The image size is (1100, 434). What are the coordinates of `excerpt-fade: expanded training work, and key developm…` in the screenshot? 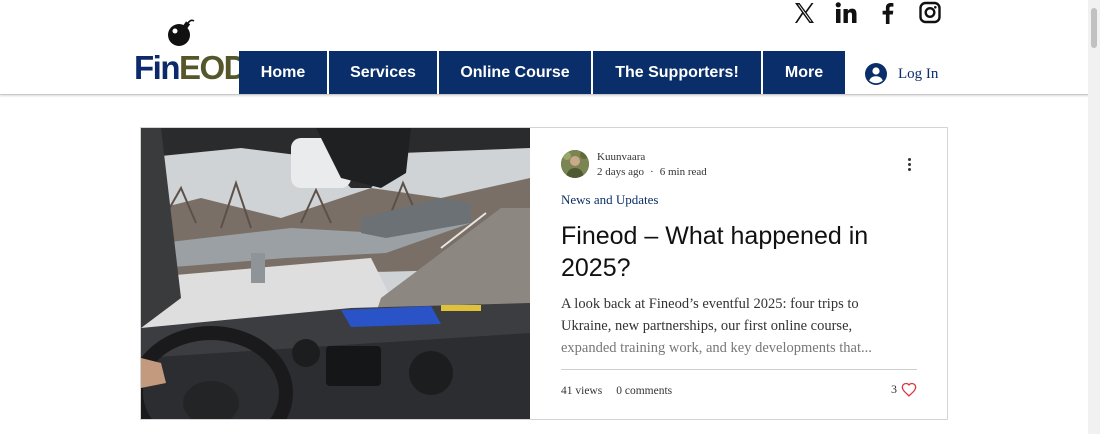 It's located at (716, 348).